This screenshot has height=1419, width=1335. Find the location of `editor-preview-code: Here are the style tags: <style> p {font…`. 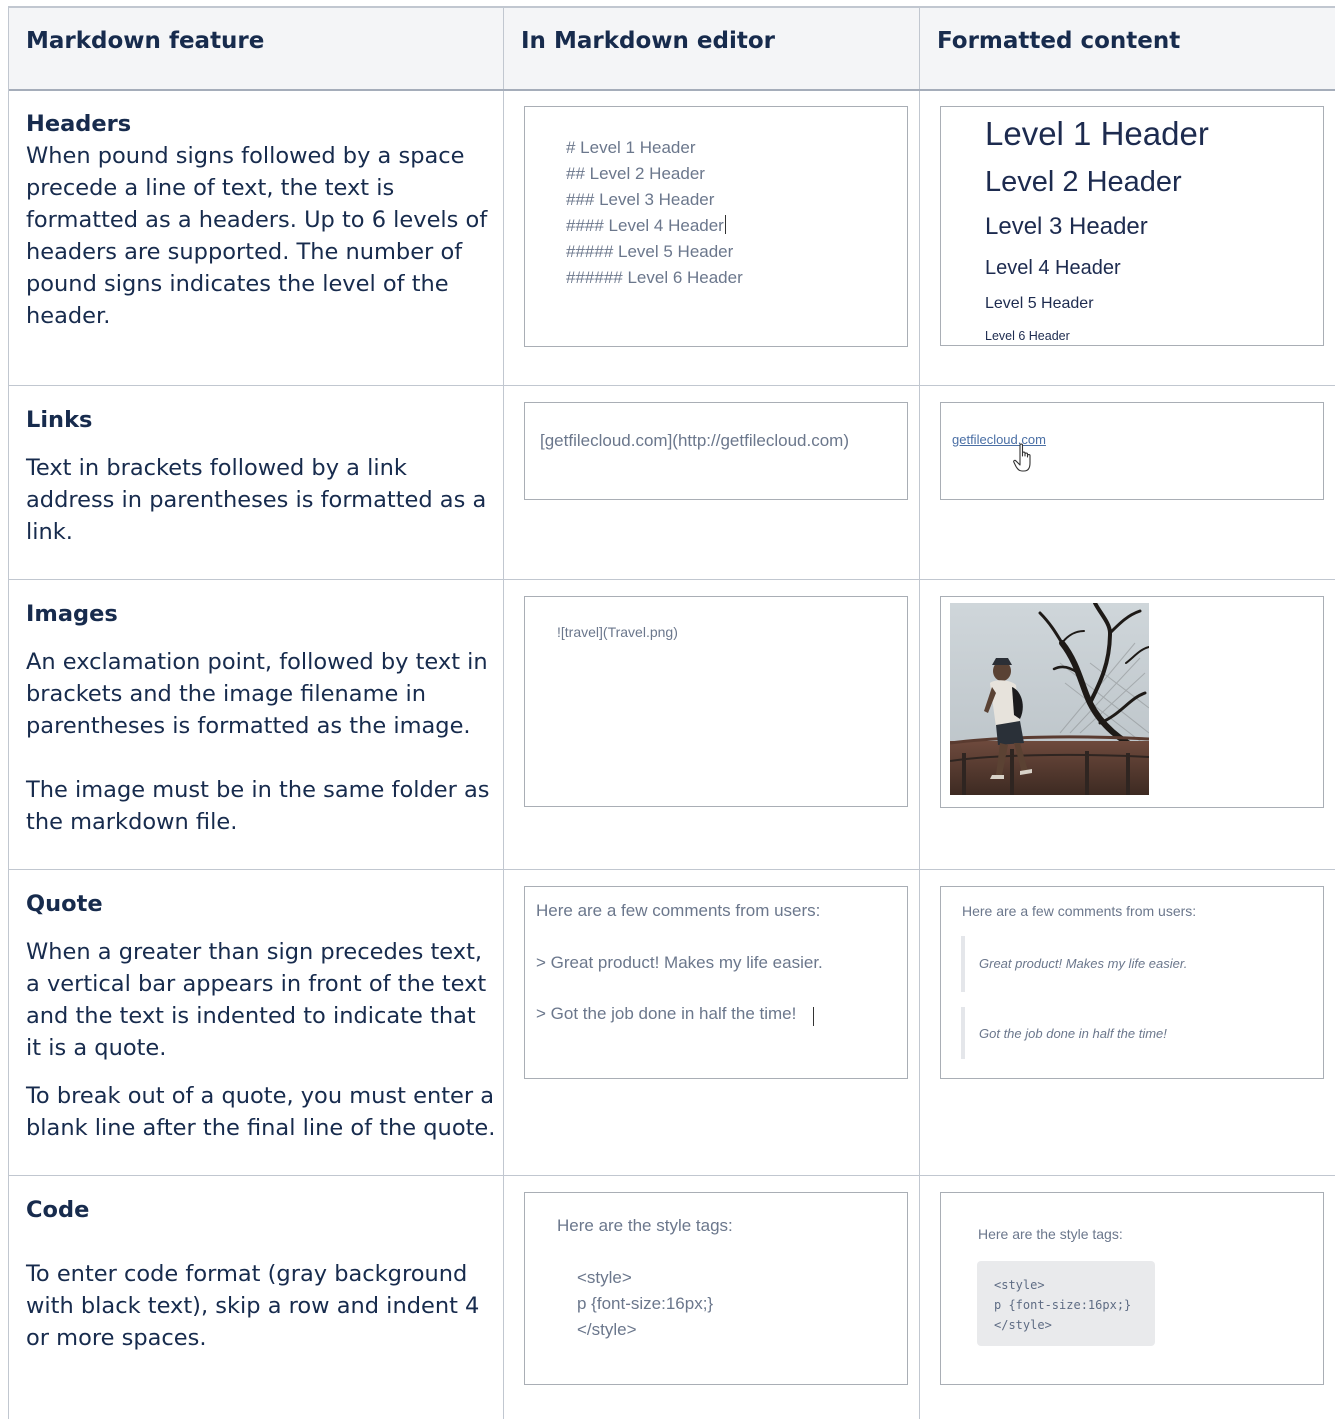

editor-preview-code: Here are the style tags: <style> p {font… is located at coordinates (716, 1288).